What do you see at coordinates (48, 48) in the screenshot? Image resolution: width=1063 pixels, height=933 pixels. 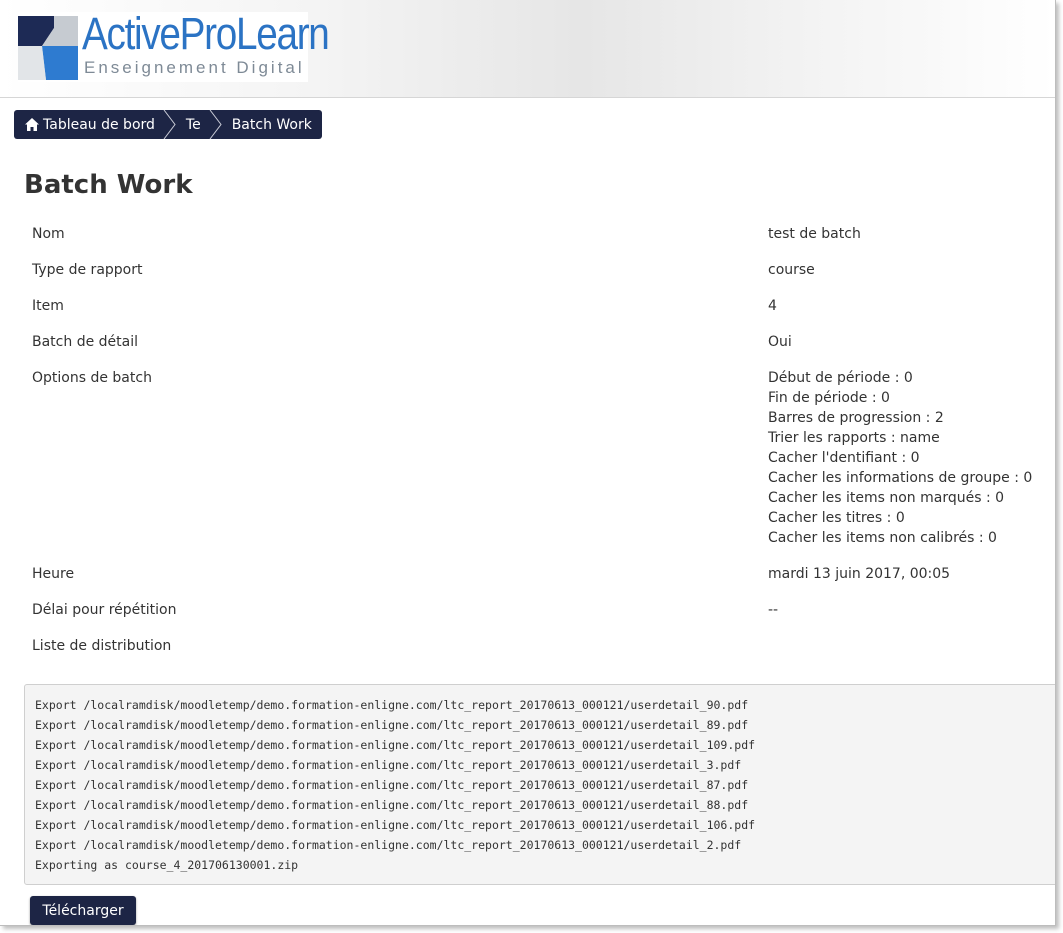 I see `logo-mark-icon` at bounding box center [48, 48].